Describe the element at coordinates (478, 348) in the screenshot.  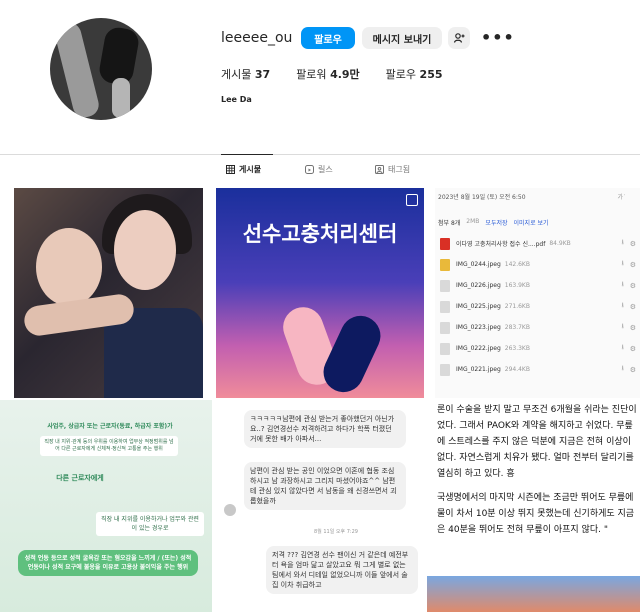
I see `file-name: IMG_0222.jpeg` at that location.